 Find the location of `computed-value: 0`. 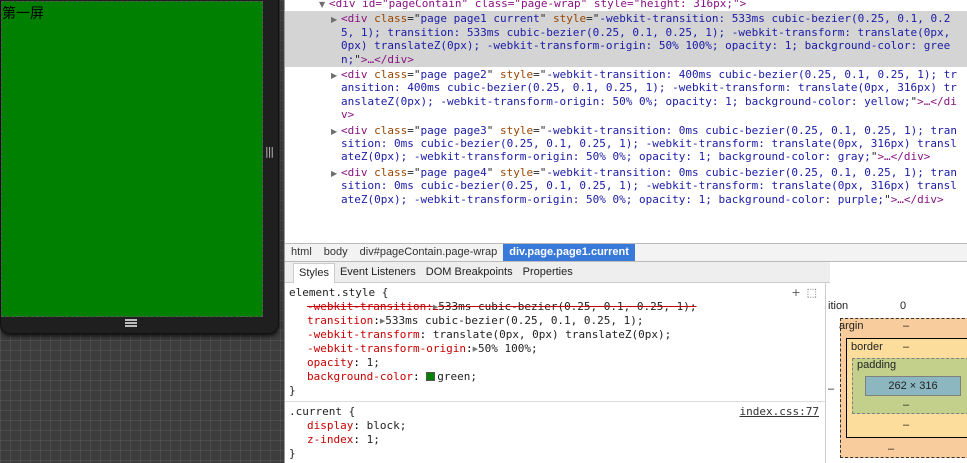

computed-value: 0 is located at coordinates (903, 306).